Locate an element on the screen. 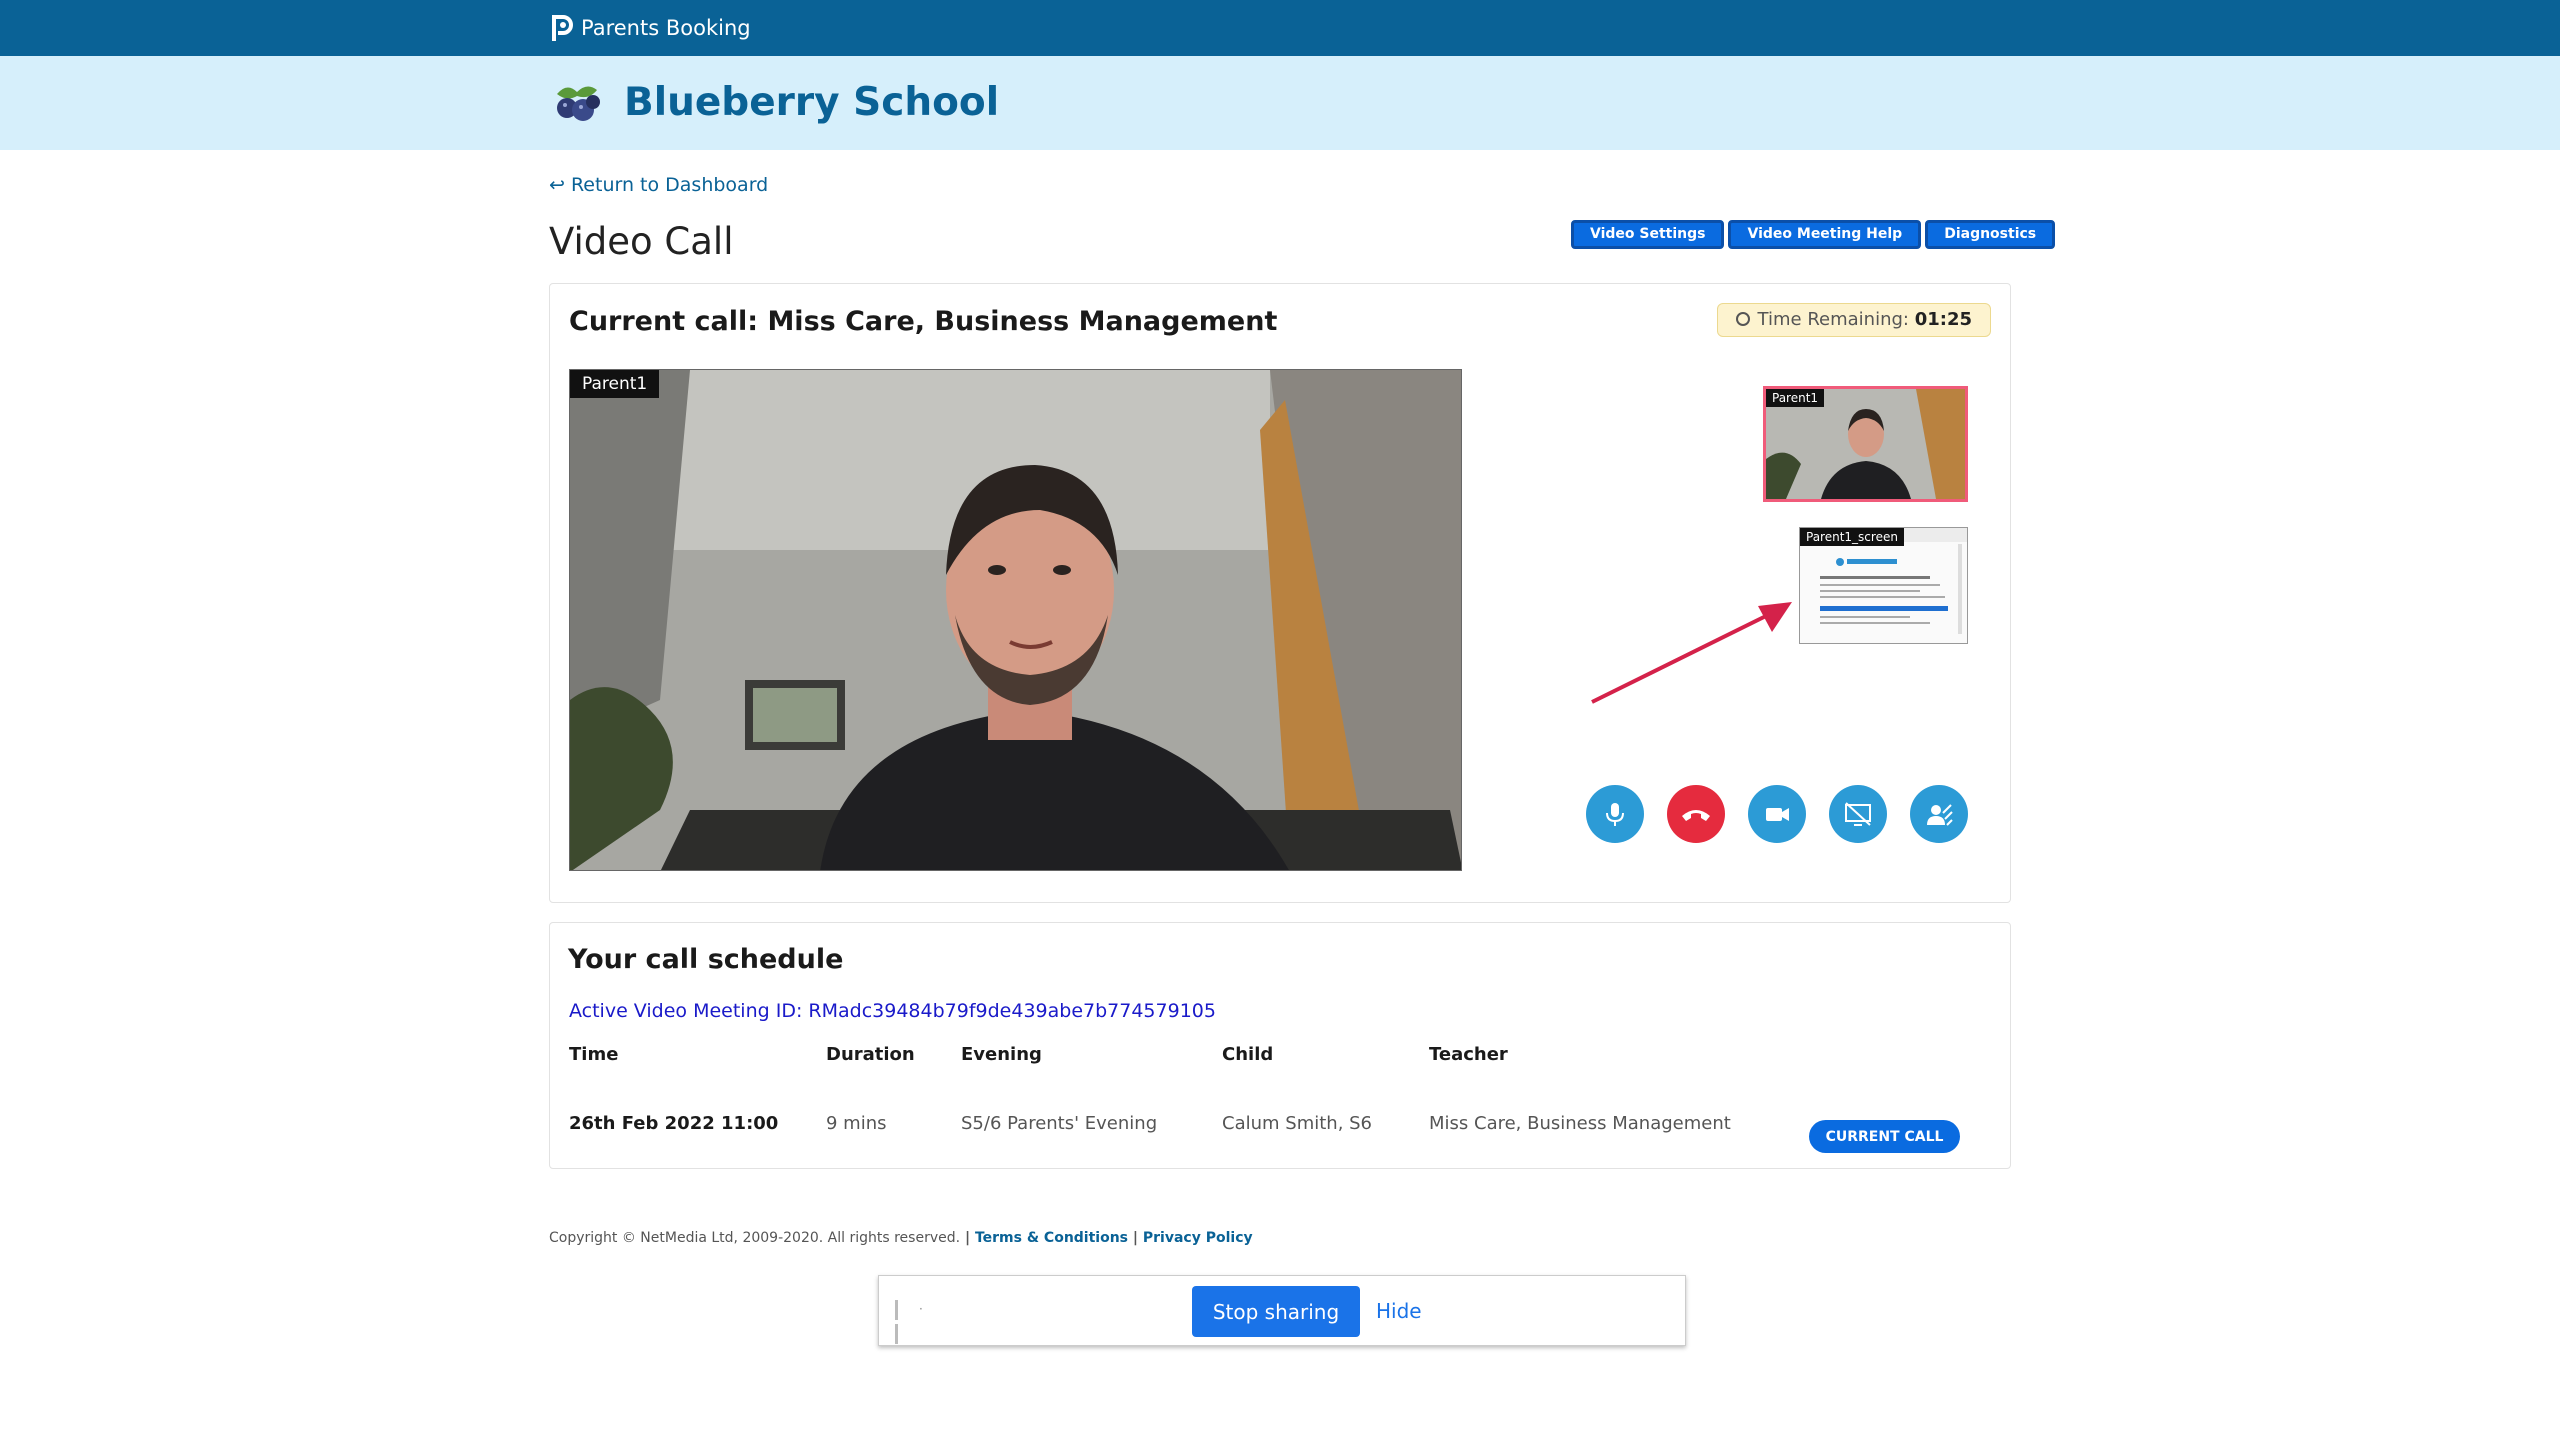  row-evening: S5/6 Parents' Evening is located at coordinates (1059, 1123).